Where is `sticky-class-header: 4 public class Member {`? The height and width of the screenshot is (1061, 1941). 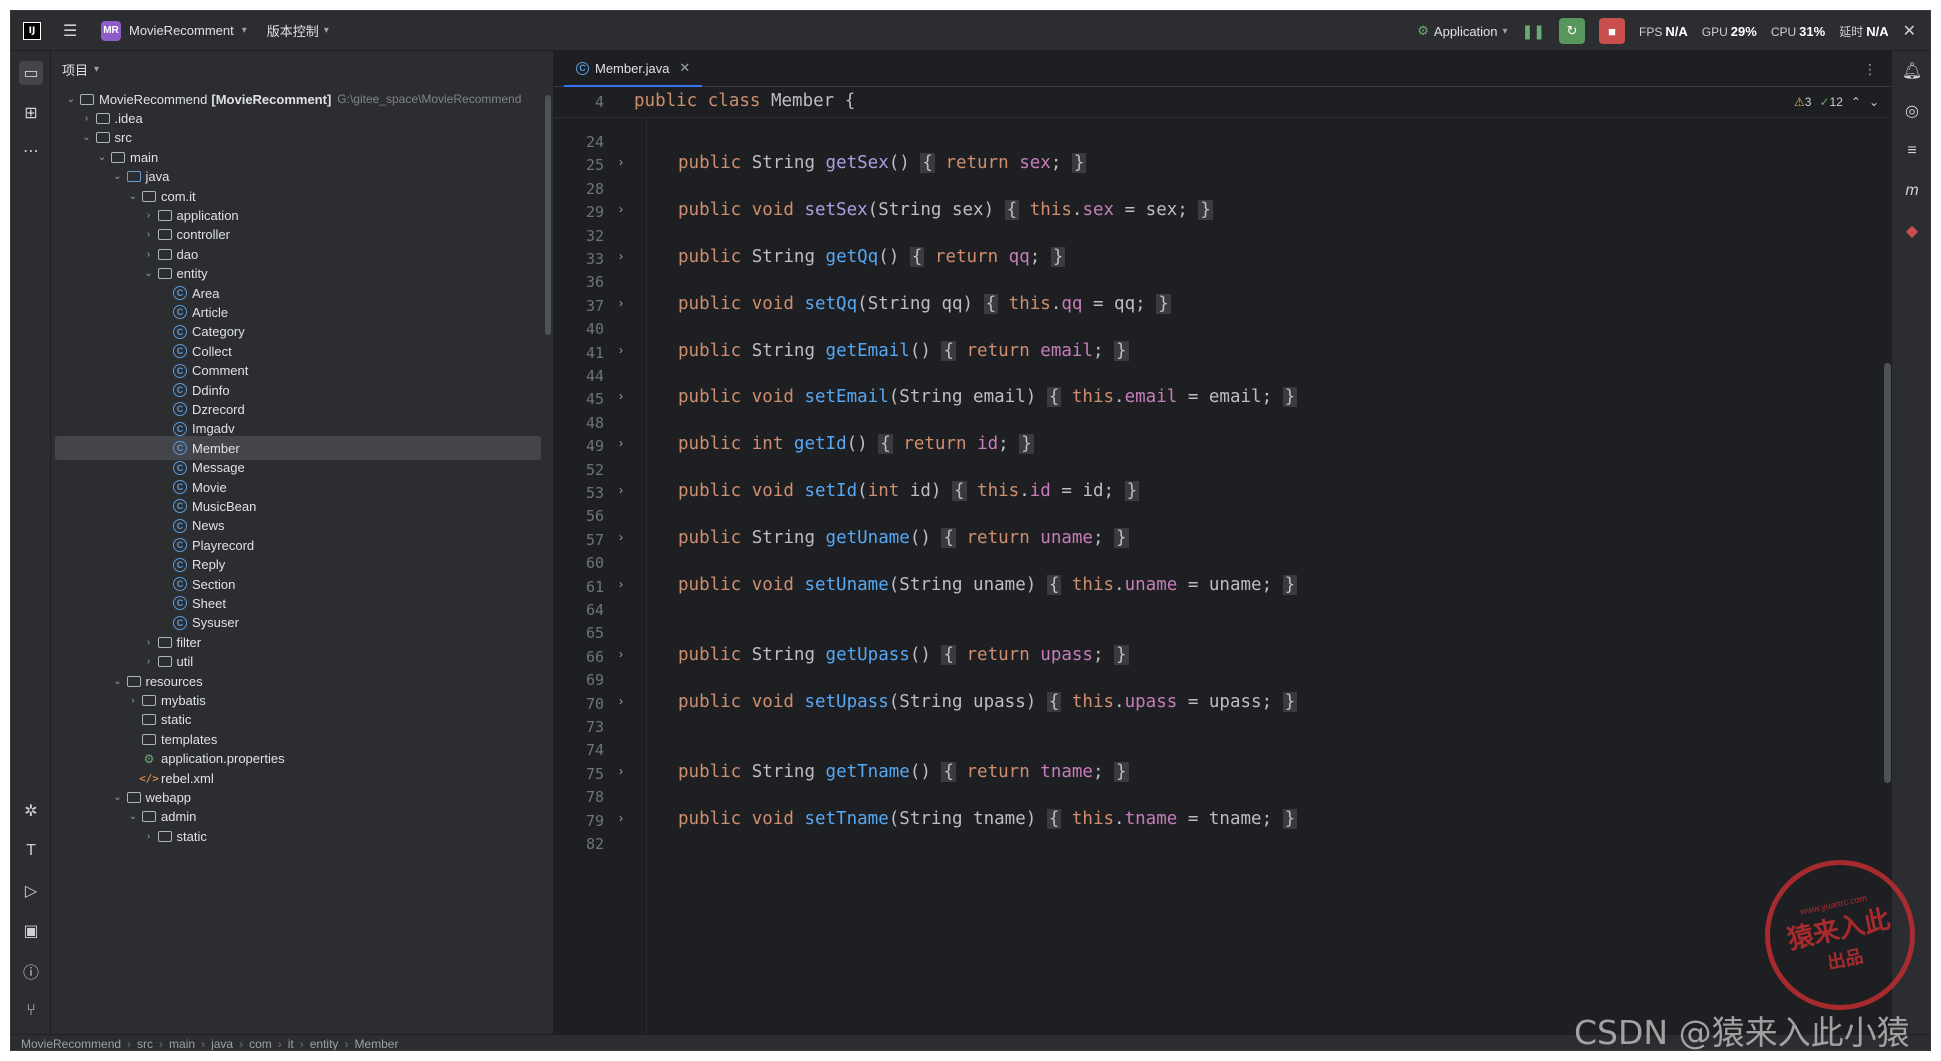 sticky-class-header: 4 public class Member { is located at coordinates (1222, 102).